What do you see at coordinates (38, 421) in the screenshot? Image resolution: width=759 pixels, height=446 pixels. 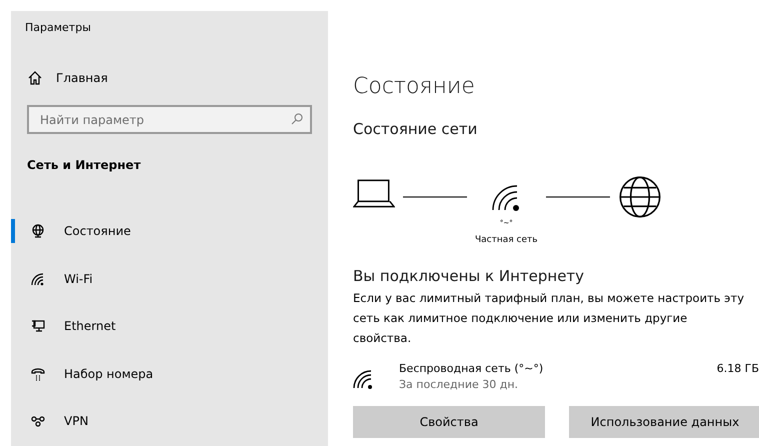 I see `vpn-icon` at bounding box center [38, 421].